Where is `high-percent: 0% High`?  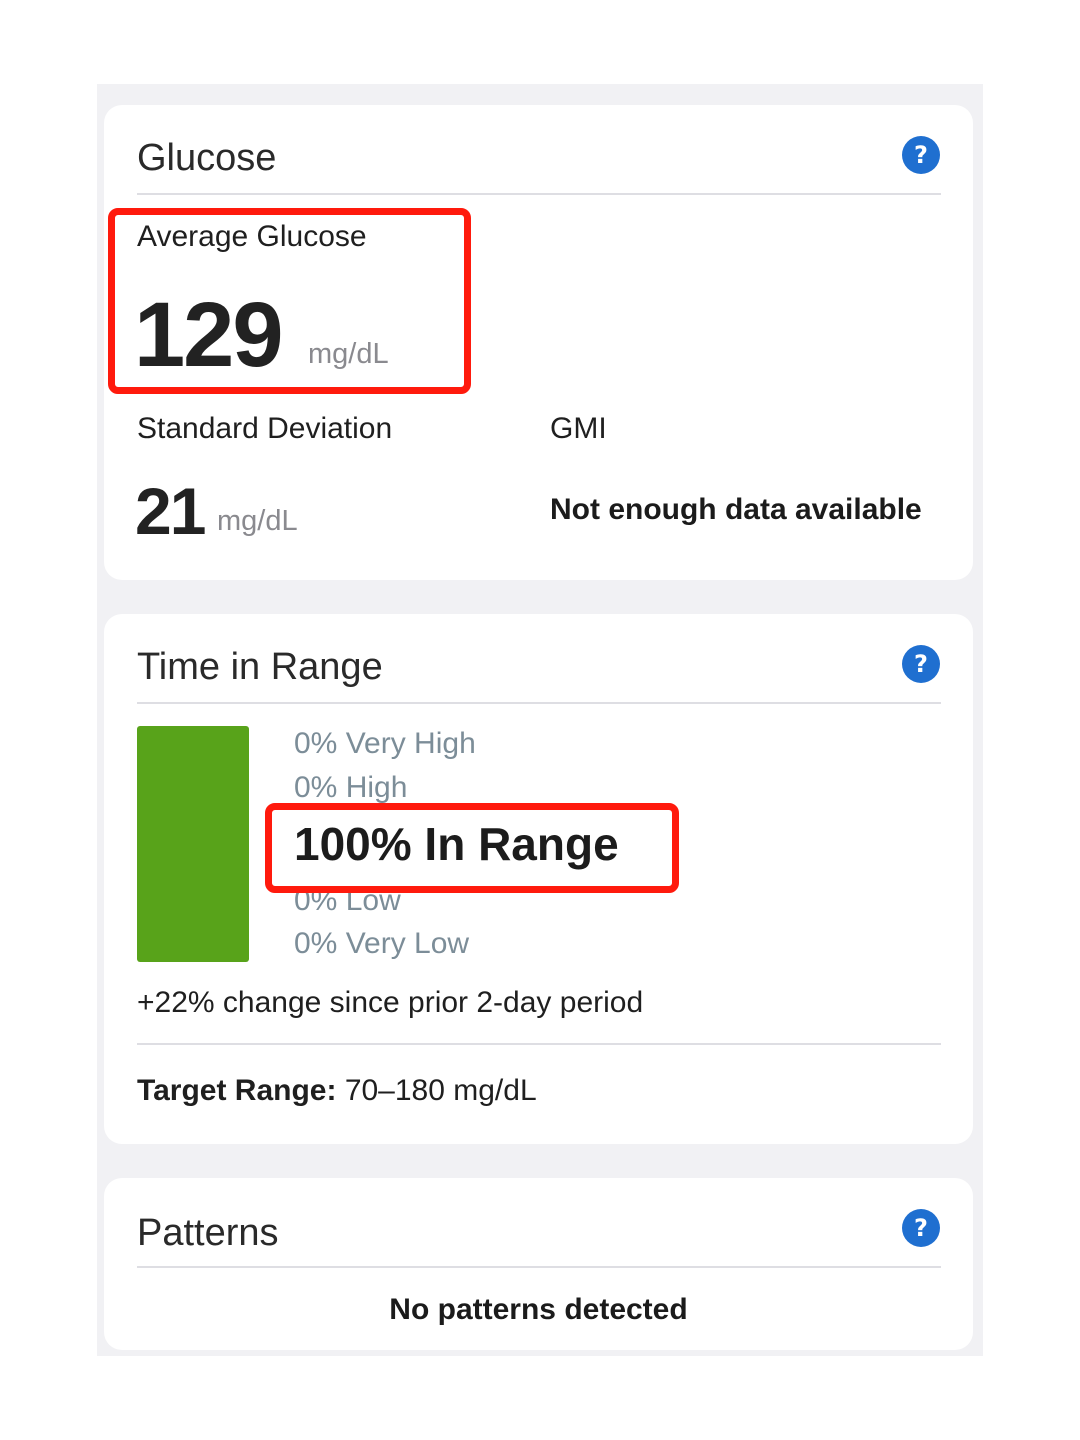 high-percent: 0% High is located at coordinates (351, 787).